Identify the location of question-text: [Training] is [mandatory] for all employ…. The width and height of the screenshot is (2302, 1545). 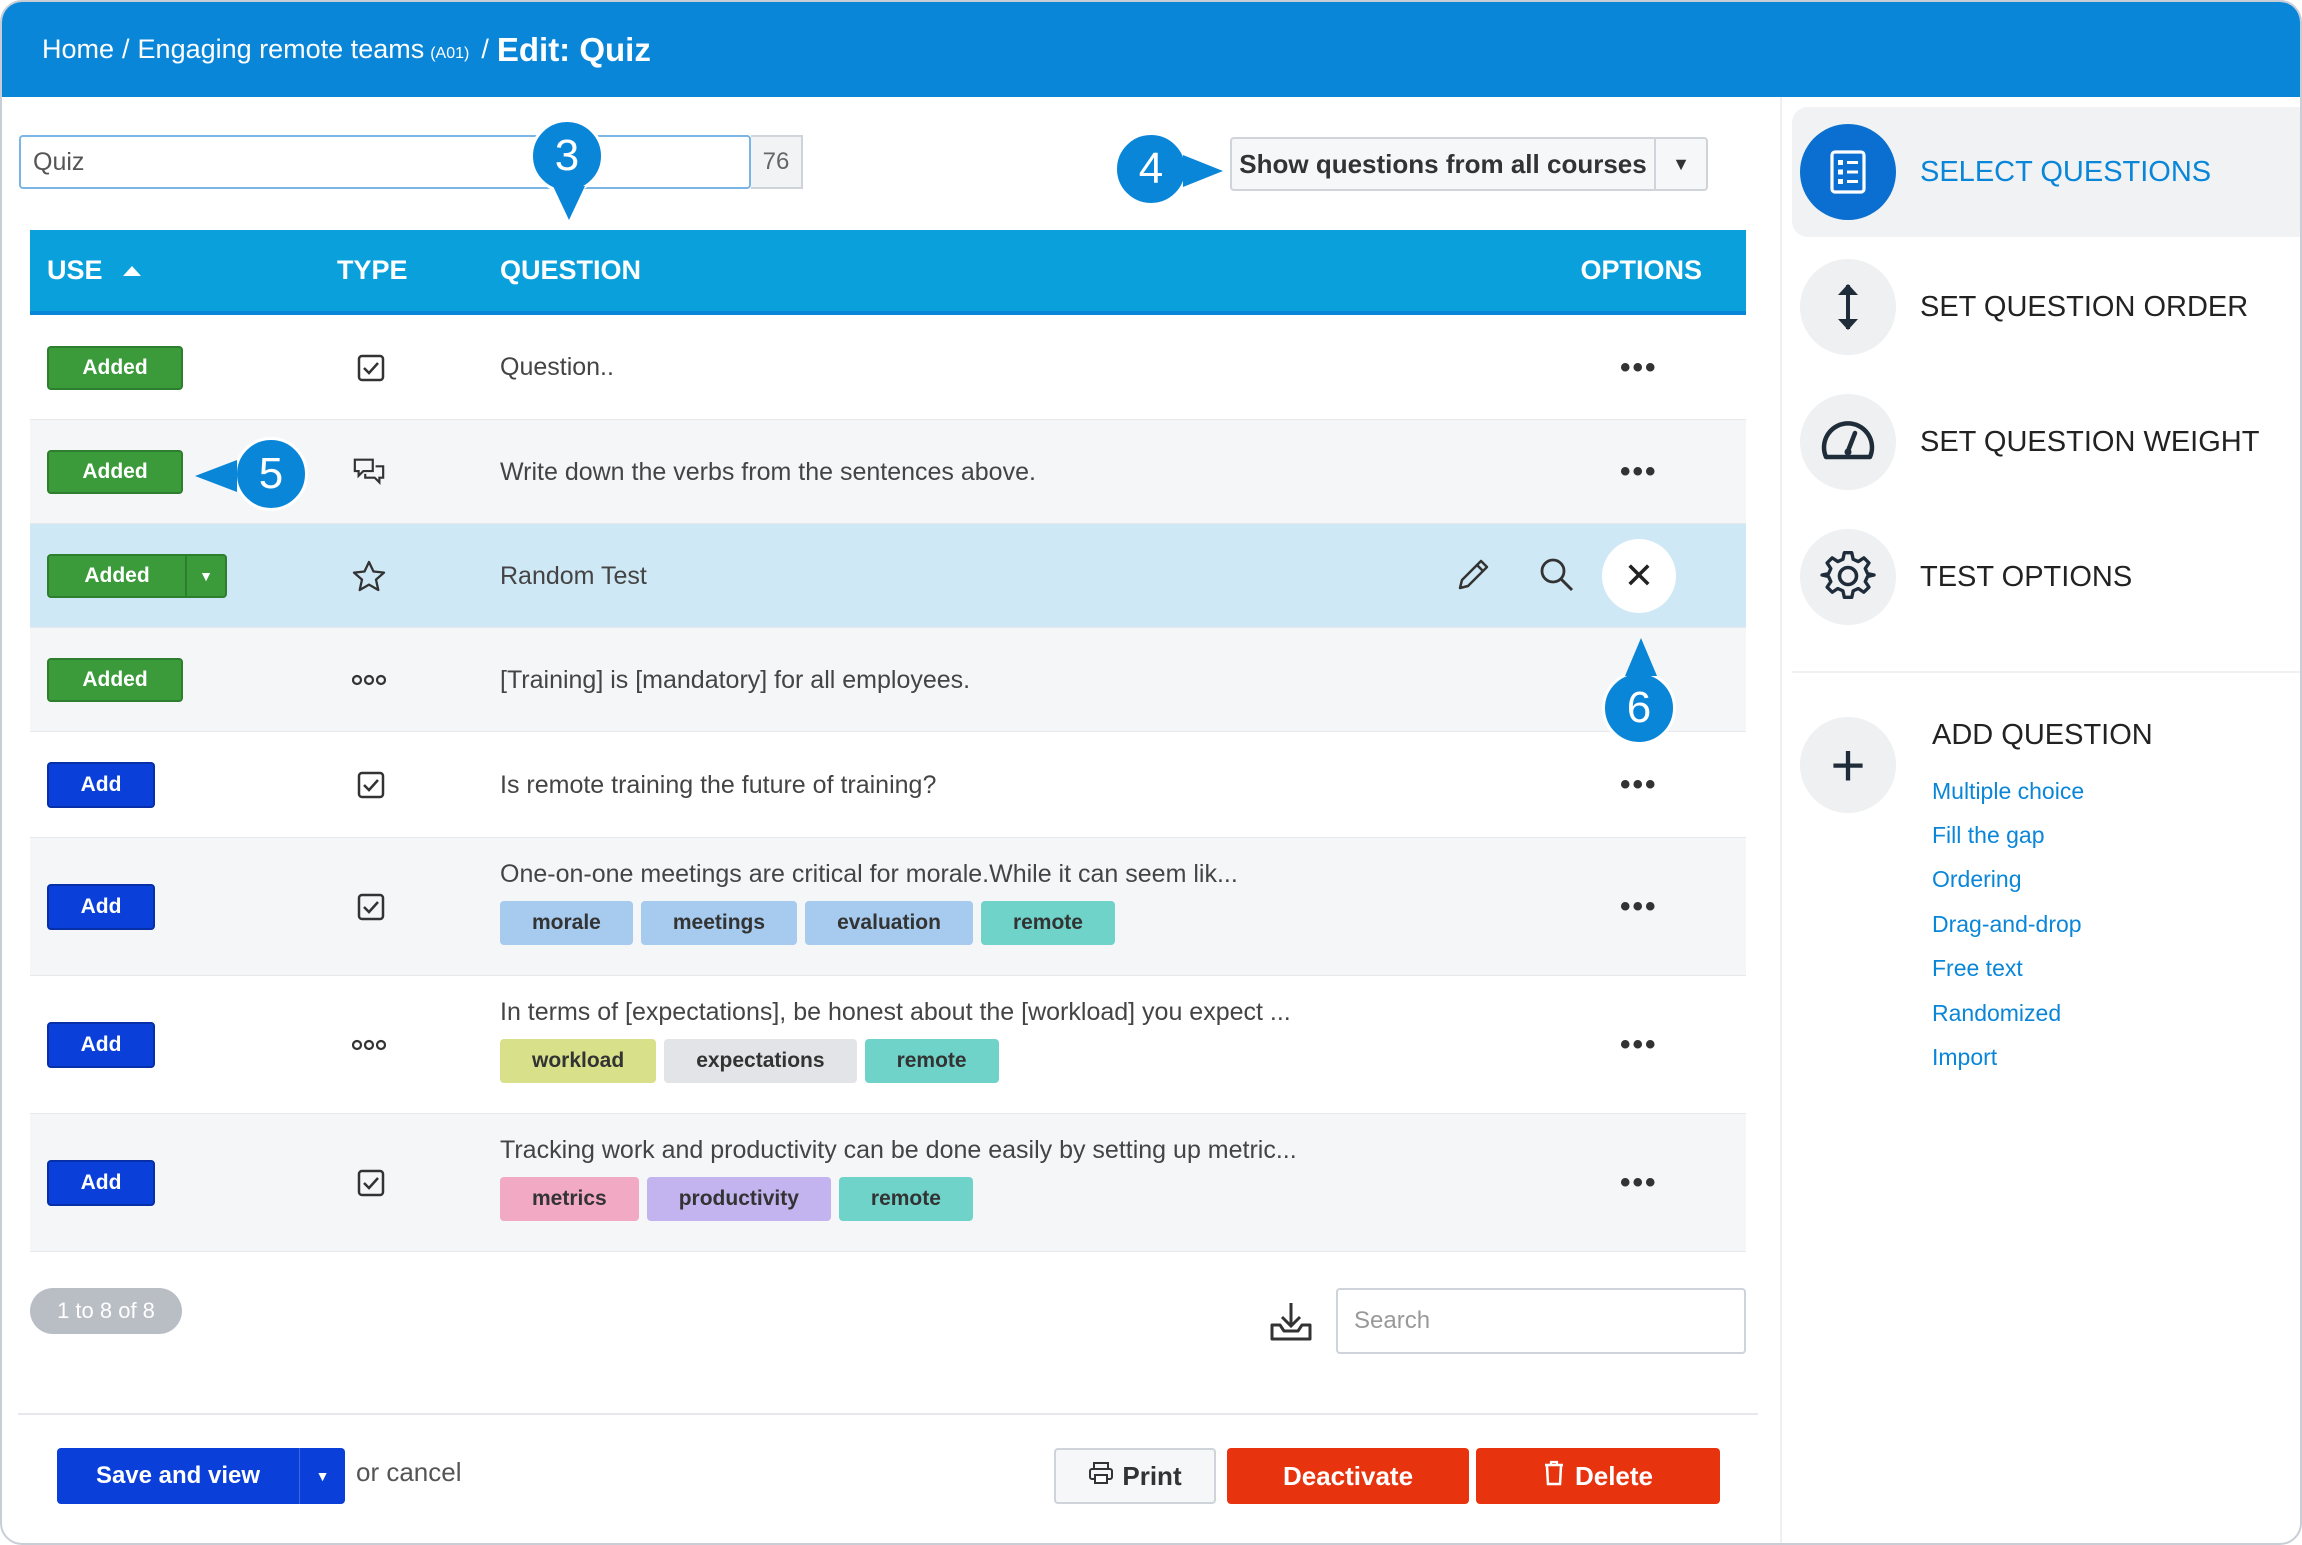
(735, 680).